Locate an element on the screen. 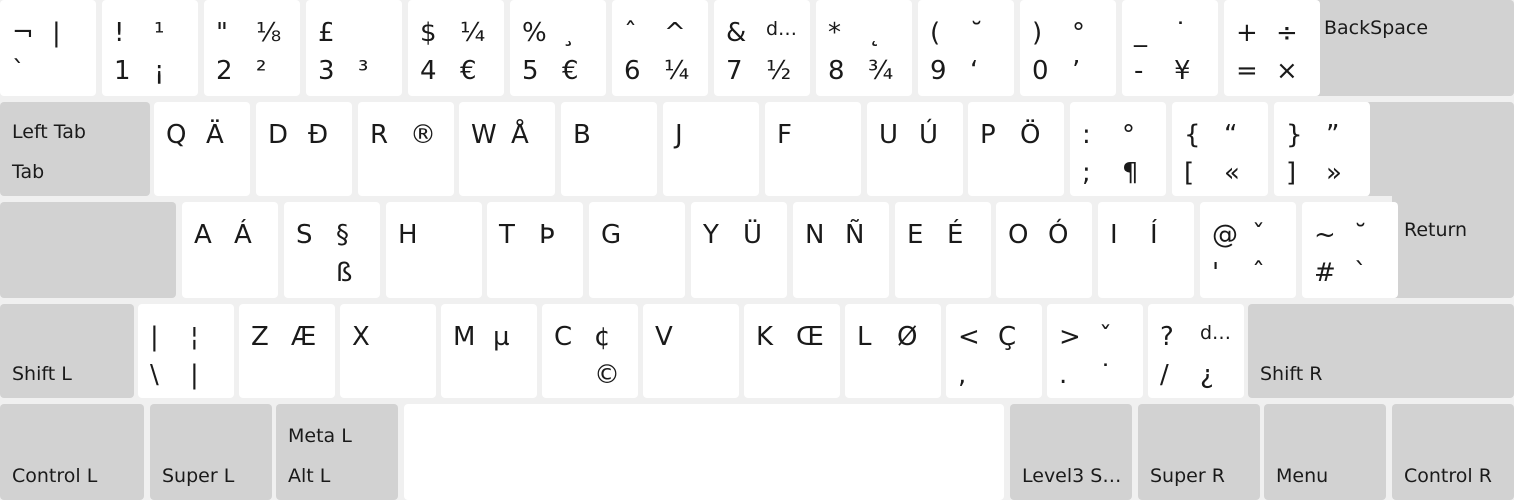 The image size is (1514, 500). key-bracketleft-tl-glyph: { is located at coordinates (1192, 135).